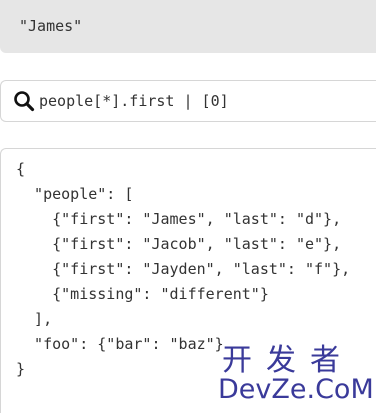  Describe the element at coordinates (188, 26) in the screenshot. I see `result-output: "James"` at that location.